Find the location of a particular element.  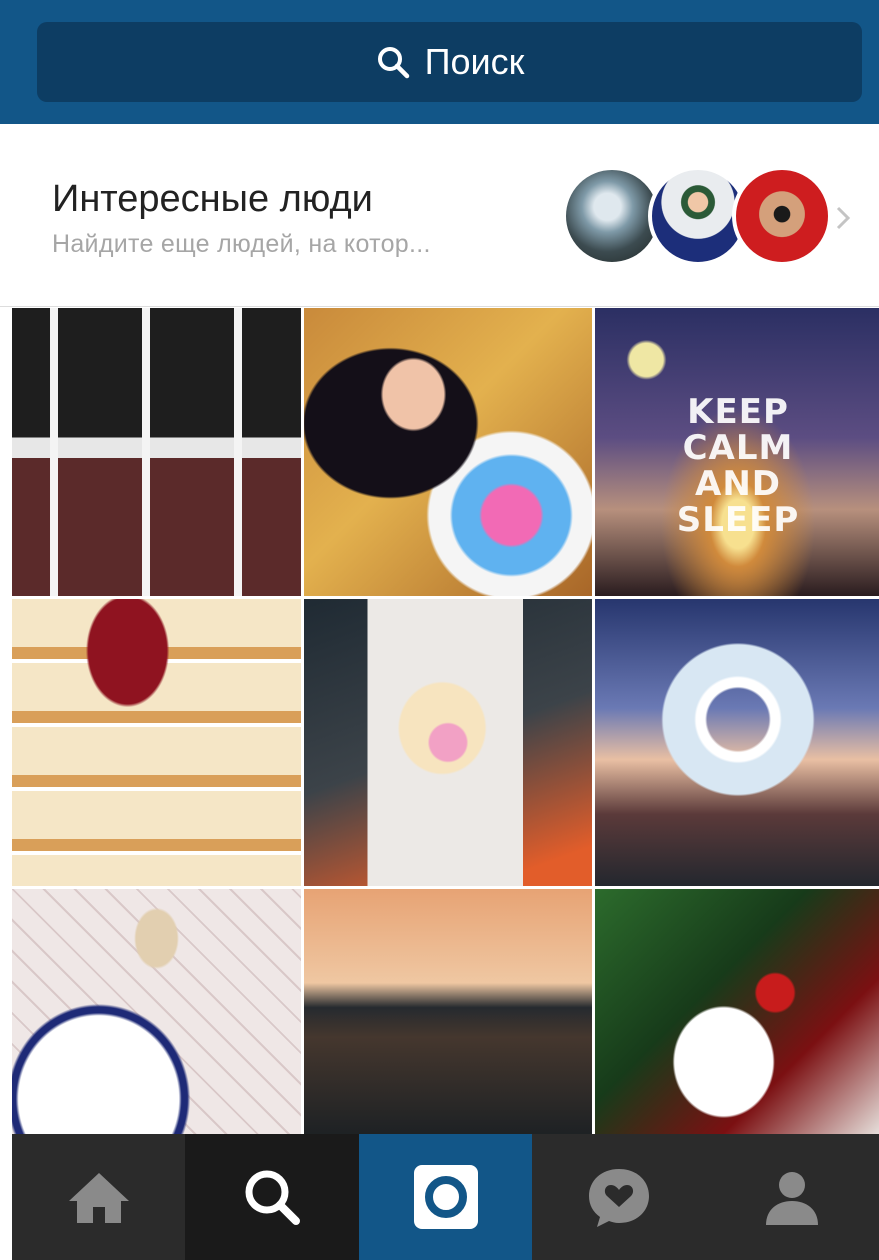

tab-activity is located at coordinates (618, 1197).